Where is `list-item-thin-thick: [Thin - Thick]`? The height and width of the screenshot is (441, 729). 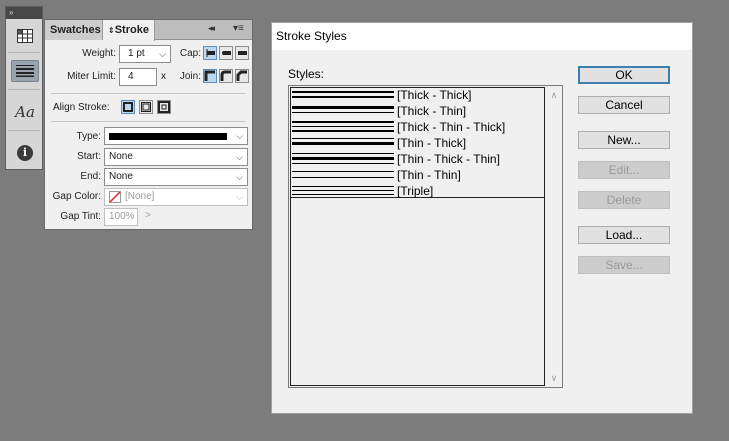 list-item-thin-thick: [Thin - Thick] is located at coordinates (417, 143).